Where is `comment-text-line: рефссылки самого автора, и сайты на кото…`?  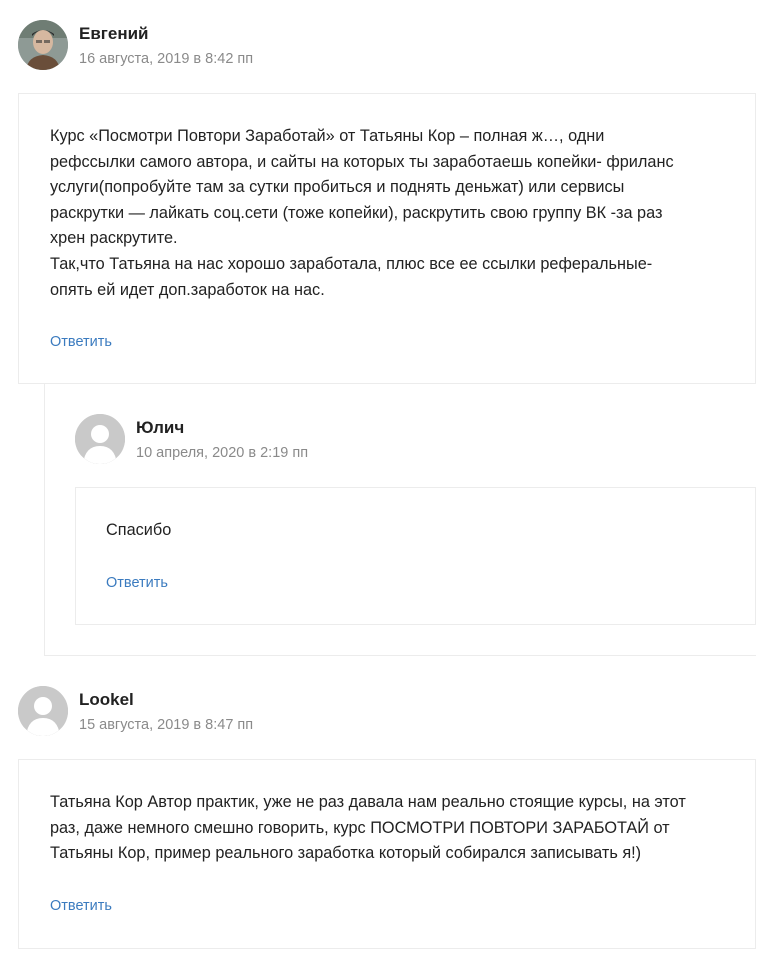 comment-text-line: рефссылки самого автора, и сайты на кото… is located at coordinates (362, 161).